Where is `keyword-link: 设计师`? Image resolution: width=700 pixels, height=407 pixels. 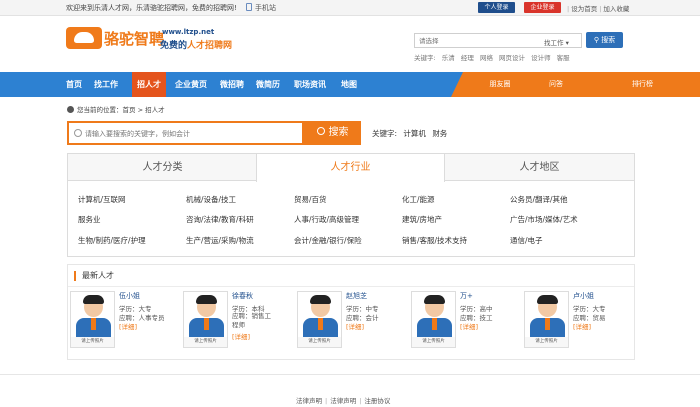
keyword-link: 设计师 is located at coordinates (541, 58).